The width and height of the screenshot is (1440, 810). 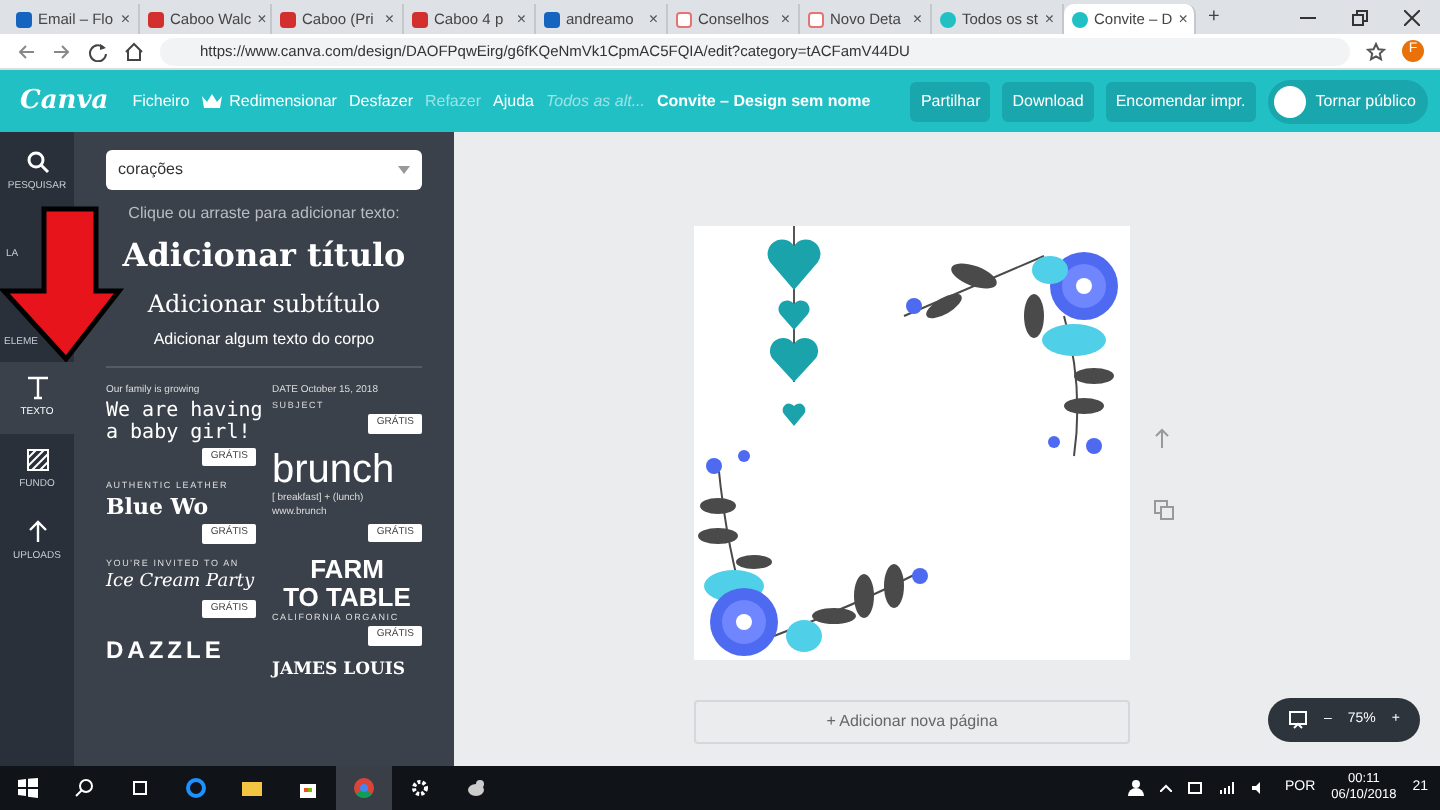 What do you see at coordinates (37, 387) in the screenshot?
I see `text-icon` at bounding box center [37, 387].